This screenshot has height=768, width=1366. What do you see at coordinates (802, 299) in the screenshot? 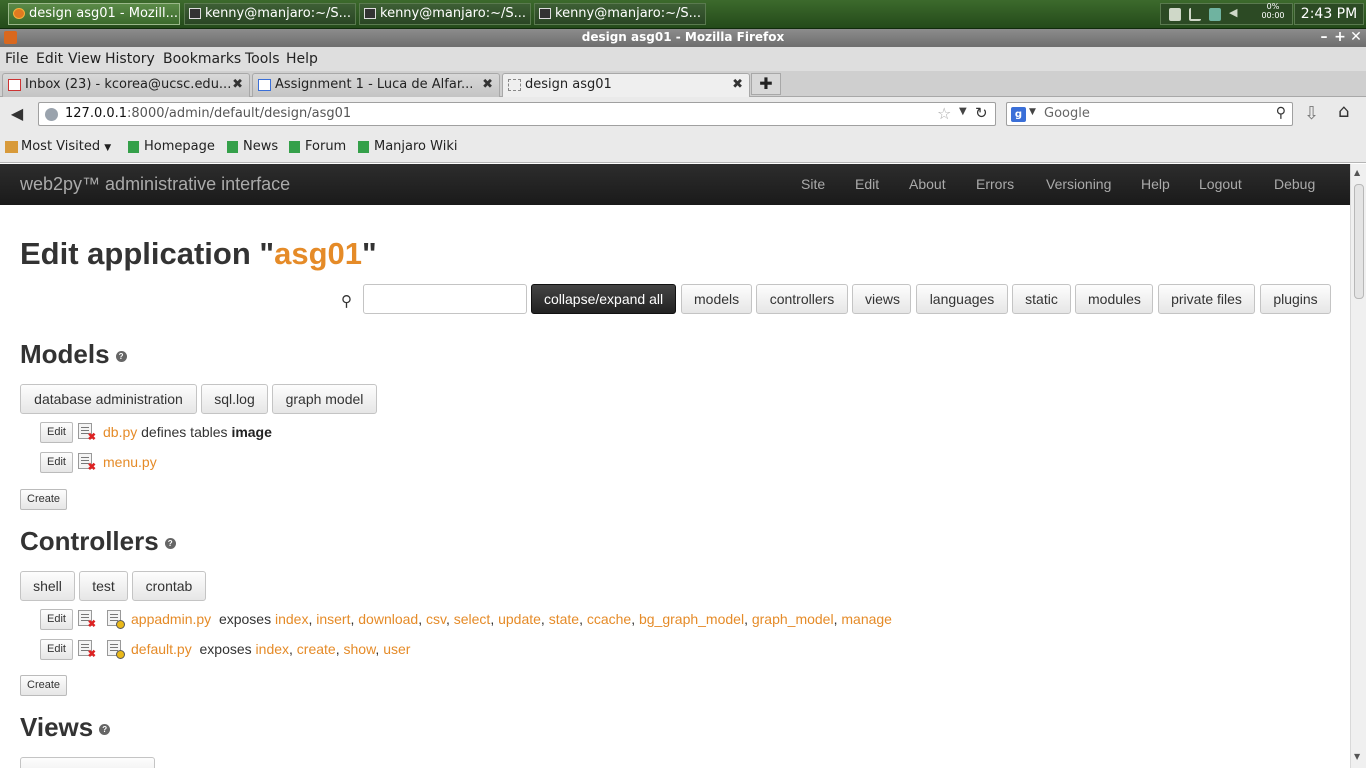
I see `controllers-button: controllers` at bounding box center [802, 299].